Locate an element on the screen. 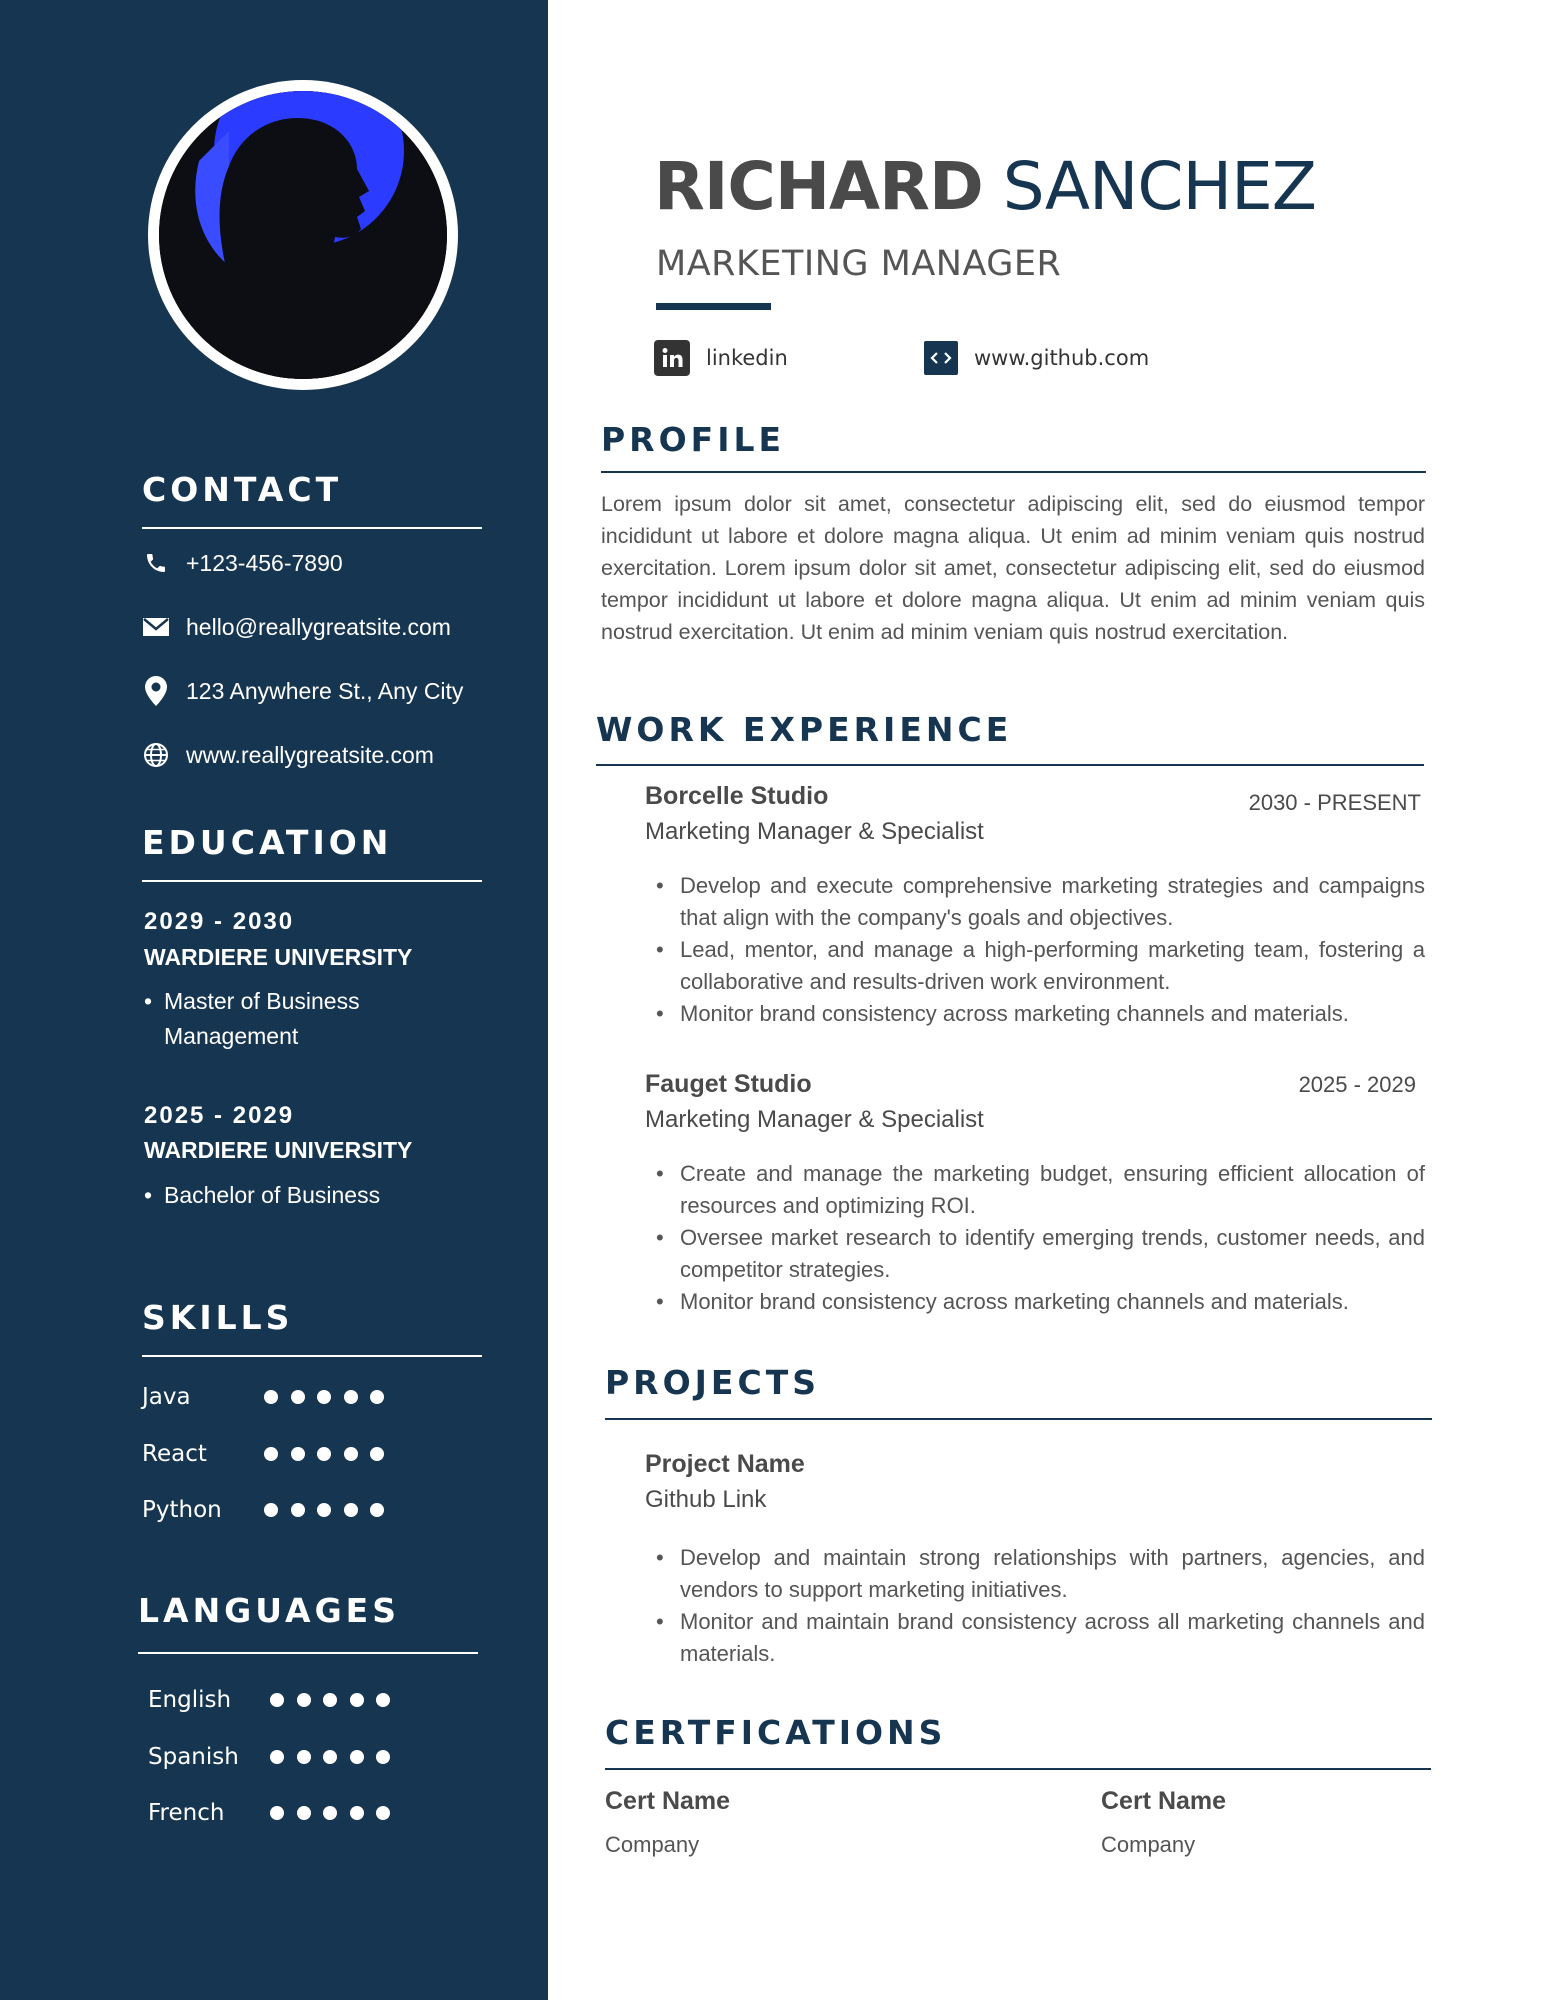  contact-heading: CONTACT is located at coordinates (242, 489).